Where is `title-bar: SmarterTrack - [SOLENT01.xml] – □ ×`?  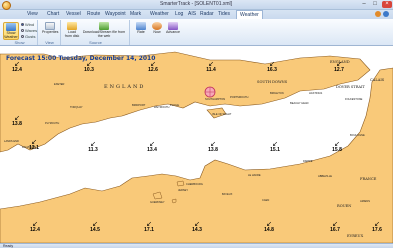 title-bar: SmarterTrack - [SOLENT01.xml] – □ × is located at coordinates (196, 5).